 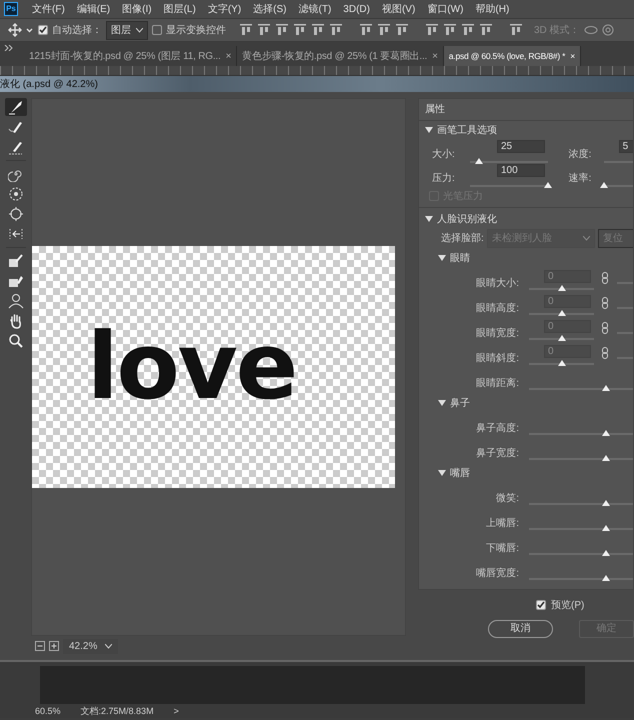 I want to click on document-size: 文档:2.75M/8.83M, so click(x=117, y=711).